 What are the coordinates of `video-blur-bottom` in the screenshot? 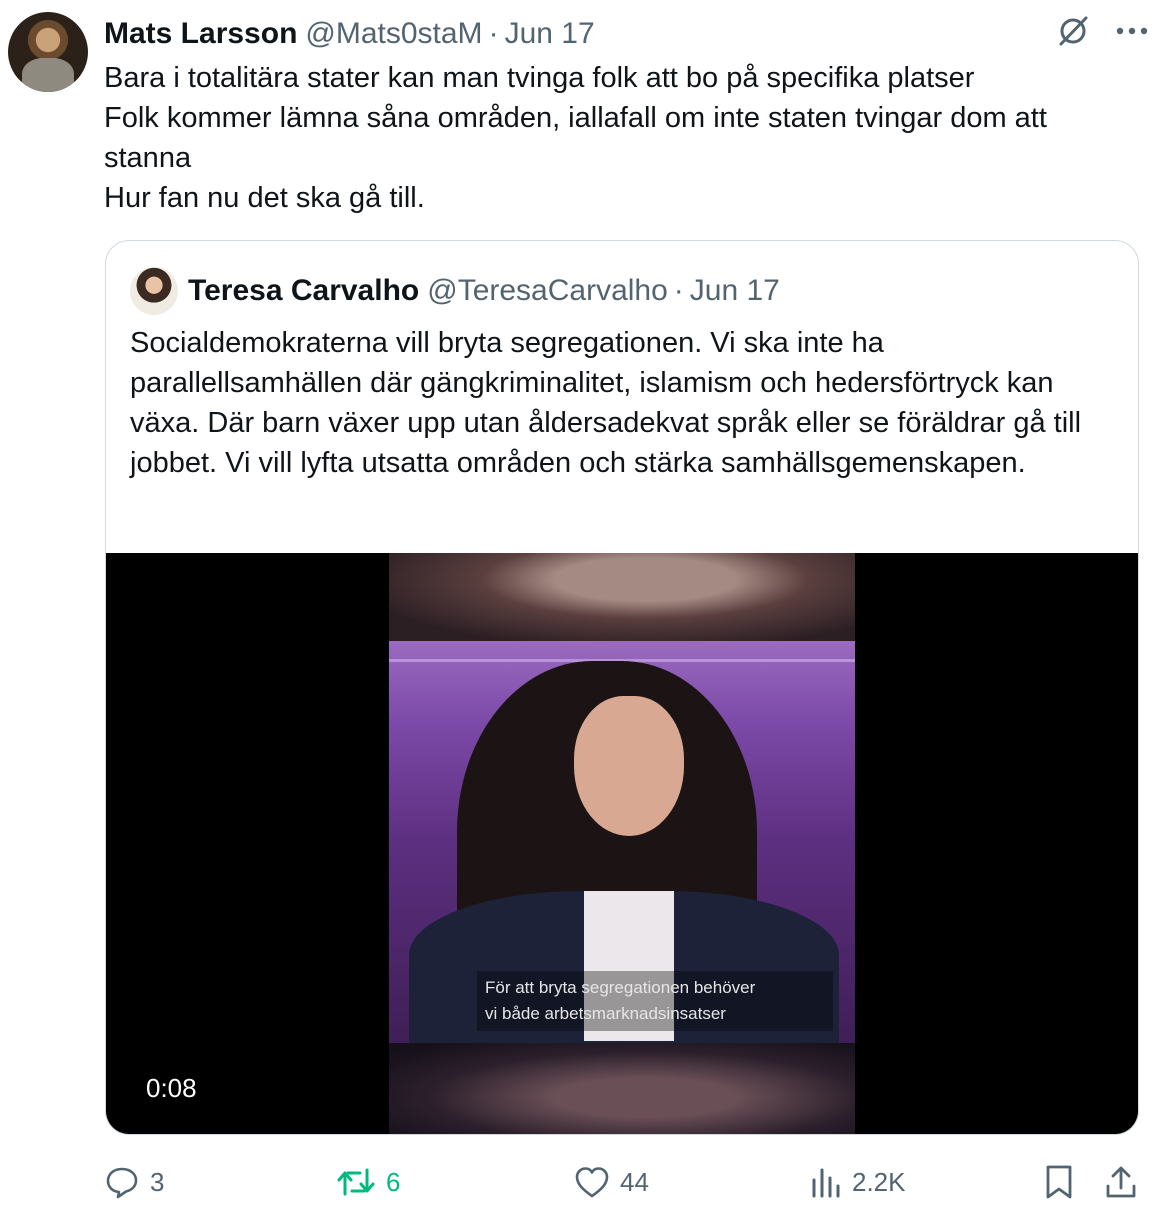 It's located at (622, 1088).